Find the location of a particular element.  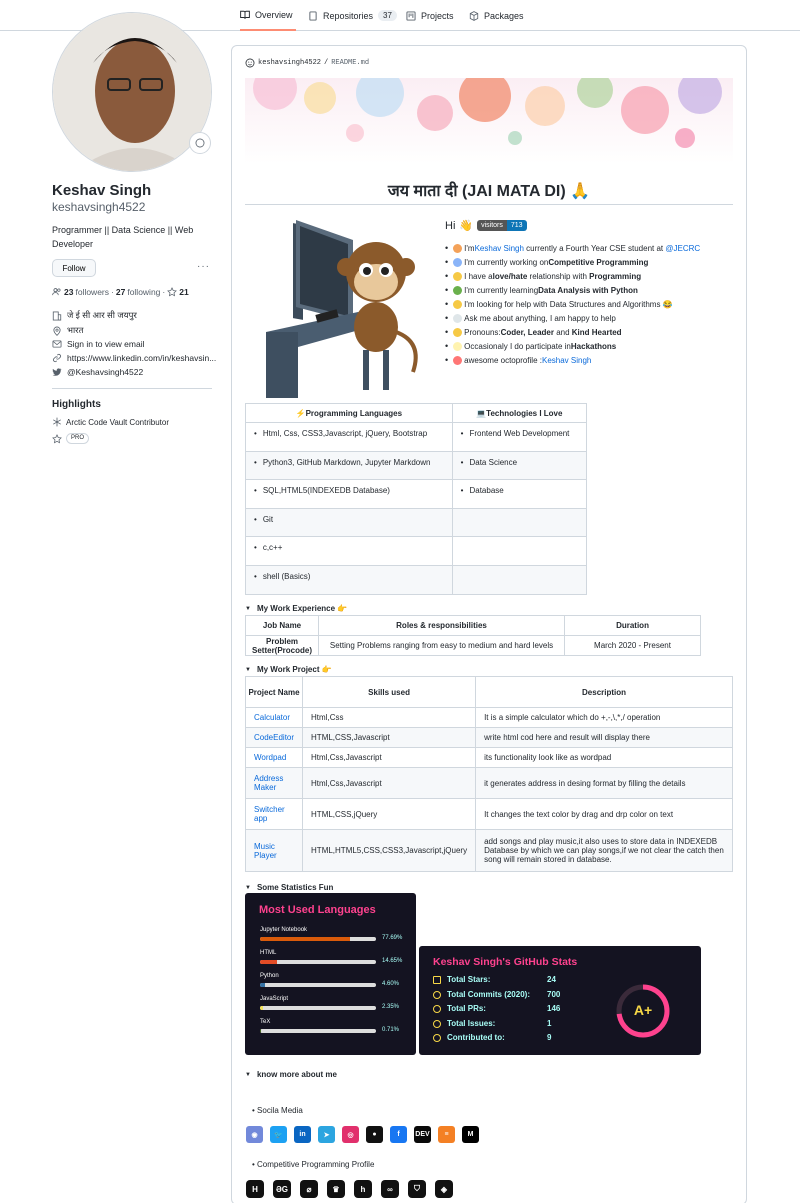

highlights-title: Highlights is located at coordinates (76, 404).